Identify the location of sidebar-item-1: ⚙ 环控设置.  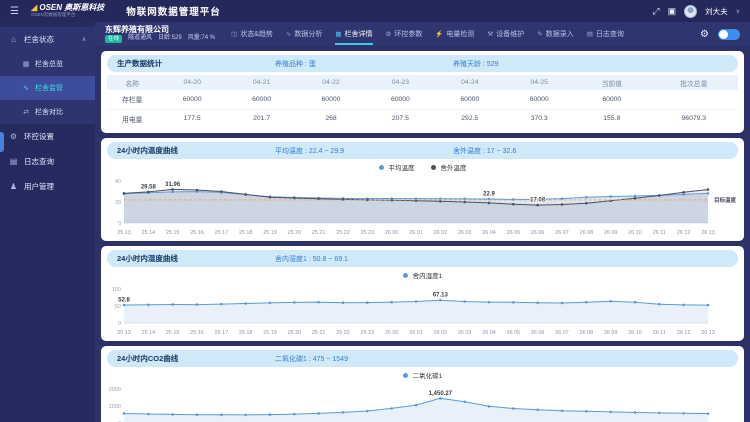
(47, 136).